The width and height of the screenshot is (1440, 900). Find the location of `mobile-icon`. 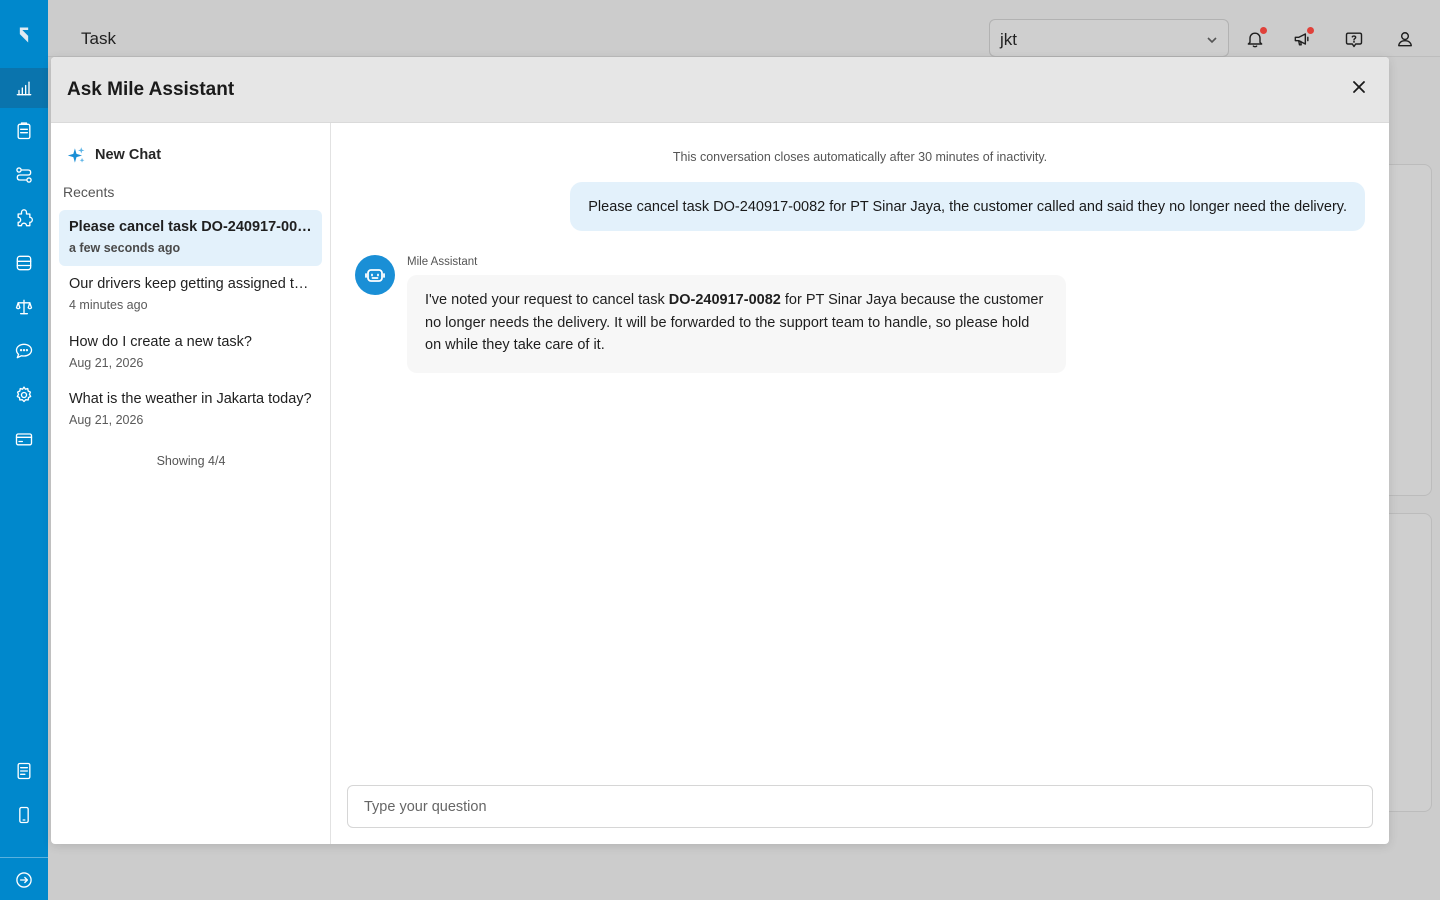

mobile-icon is located at coordinates (24, 815).